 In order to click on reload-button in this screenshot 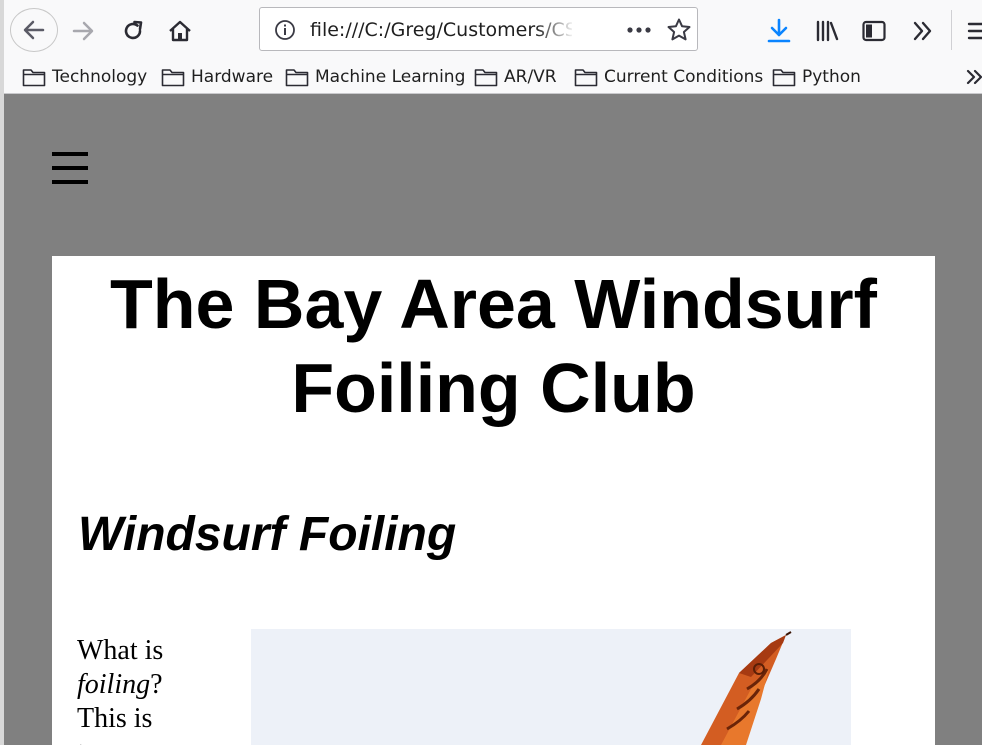, I will do `click(133, 31)`.